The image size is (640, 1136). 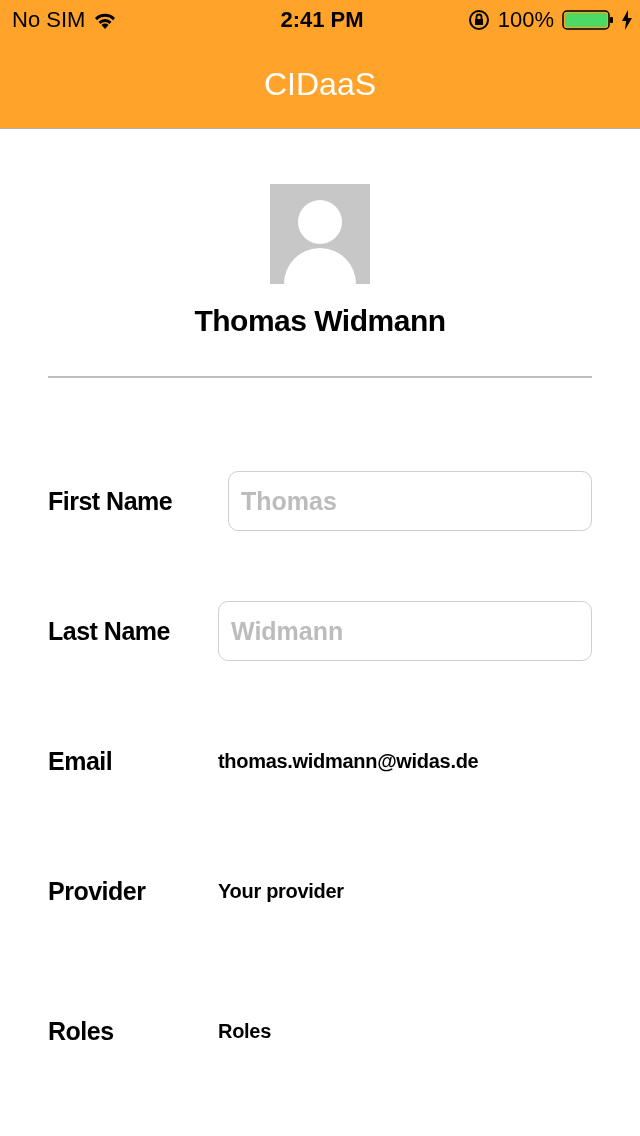 What do you see at coordinates (281, 891) in the screenshot?
I see `field-value: Your provider` at bounding box center [281, 891].